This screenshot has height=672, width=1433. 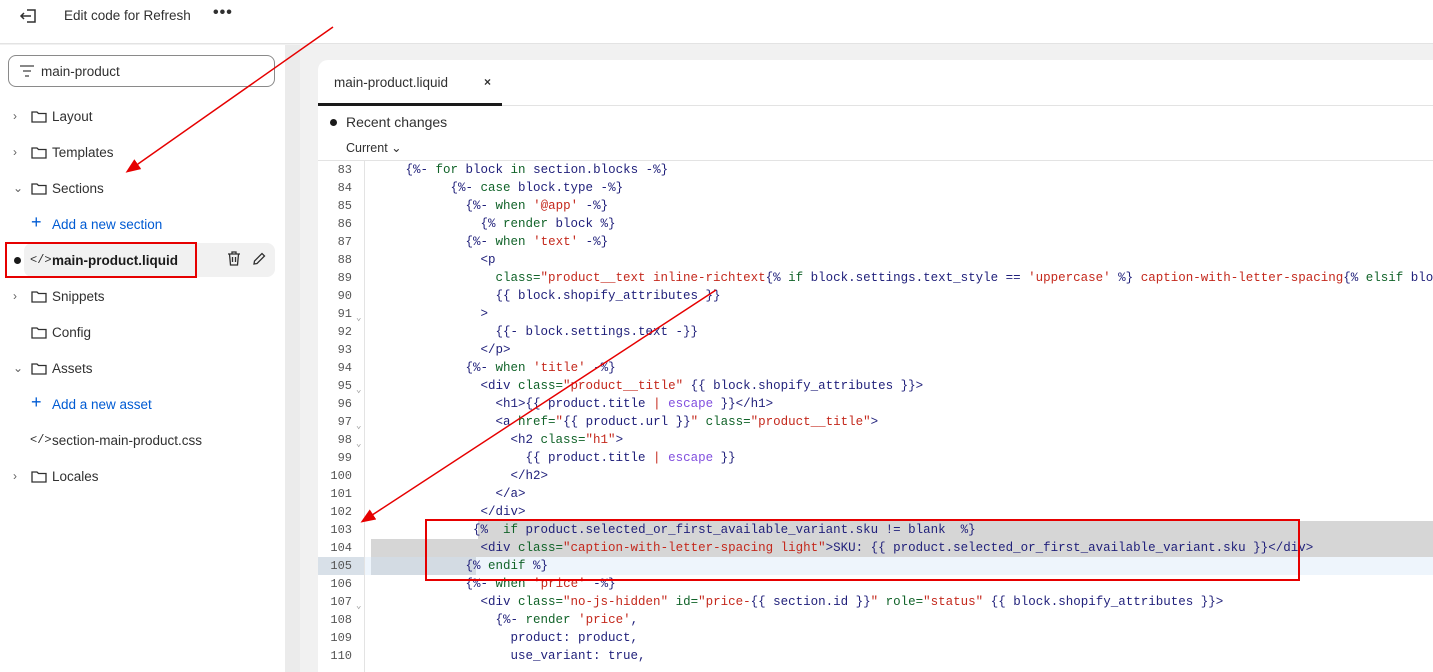 What do you see at coordinates (875, 494) in the screenshot?
I see `code-line: 101 </a>` at bounding box center [875, 494].